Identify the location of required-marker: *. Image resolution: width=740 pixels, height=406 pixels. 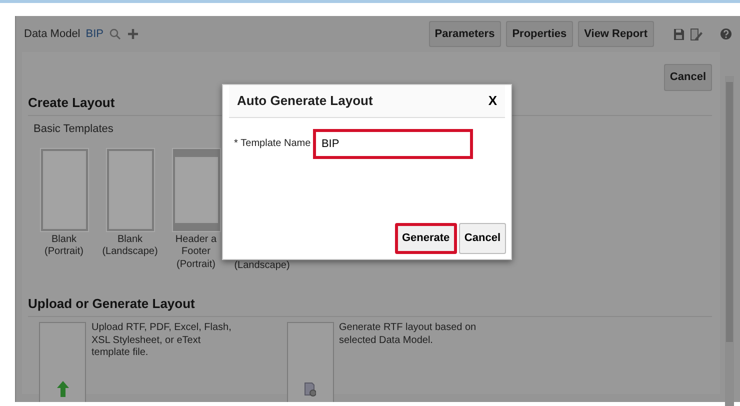
(236, 144).